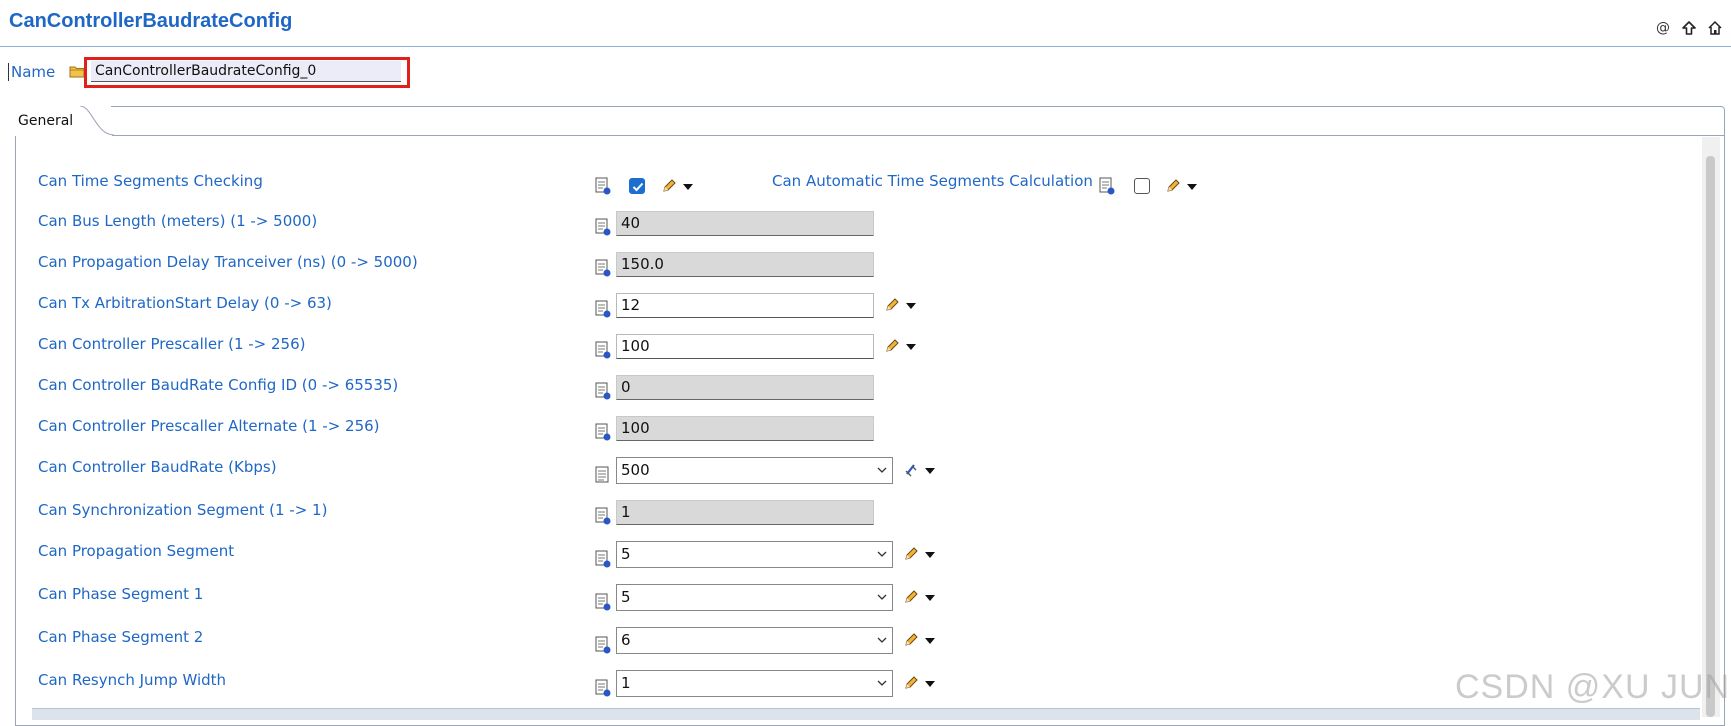 The width and height of the screenshot is (1731, 726). What do you see at coordinates (866, 714) in the screenshot?
I see `collapsed-section-bar` at bounding box center [866, 714].